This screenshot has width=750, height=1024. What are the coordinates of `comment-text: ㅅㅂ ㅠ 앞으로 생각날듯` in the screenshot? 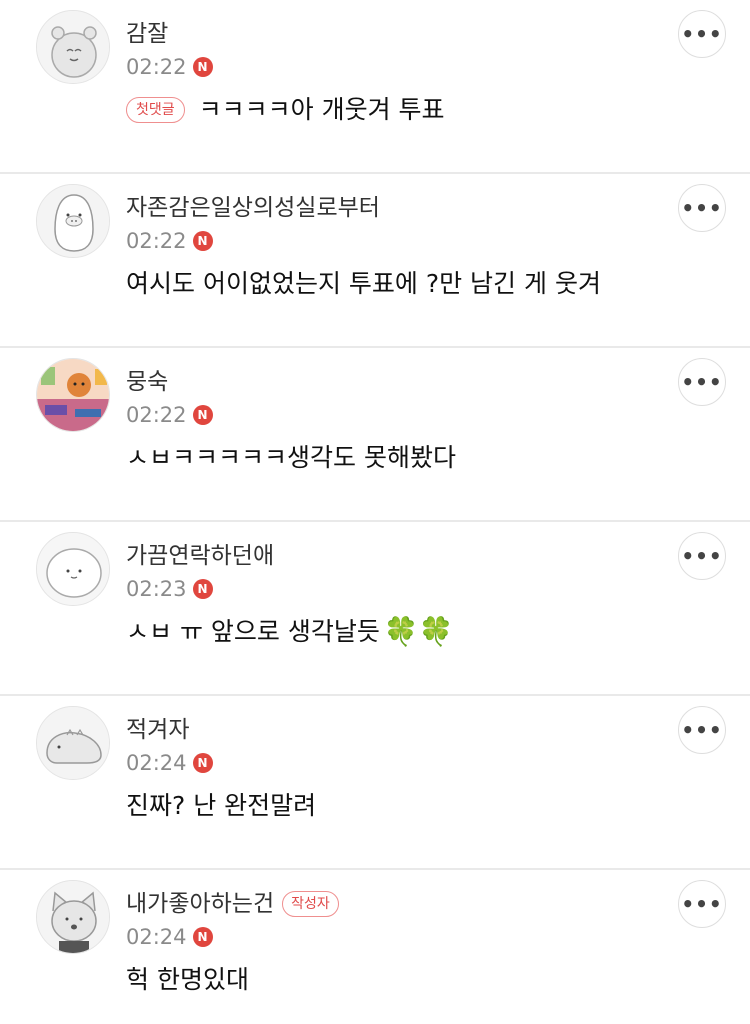 It's located at (253, 631).